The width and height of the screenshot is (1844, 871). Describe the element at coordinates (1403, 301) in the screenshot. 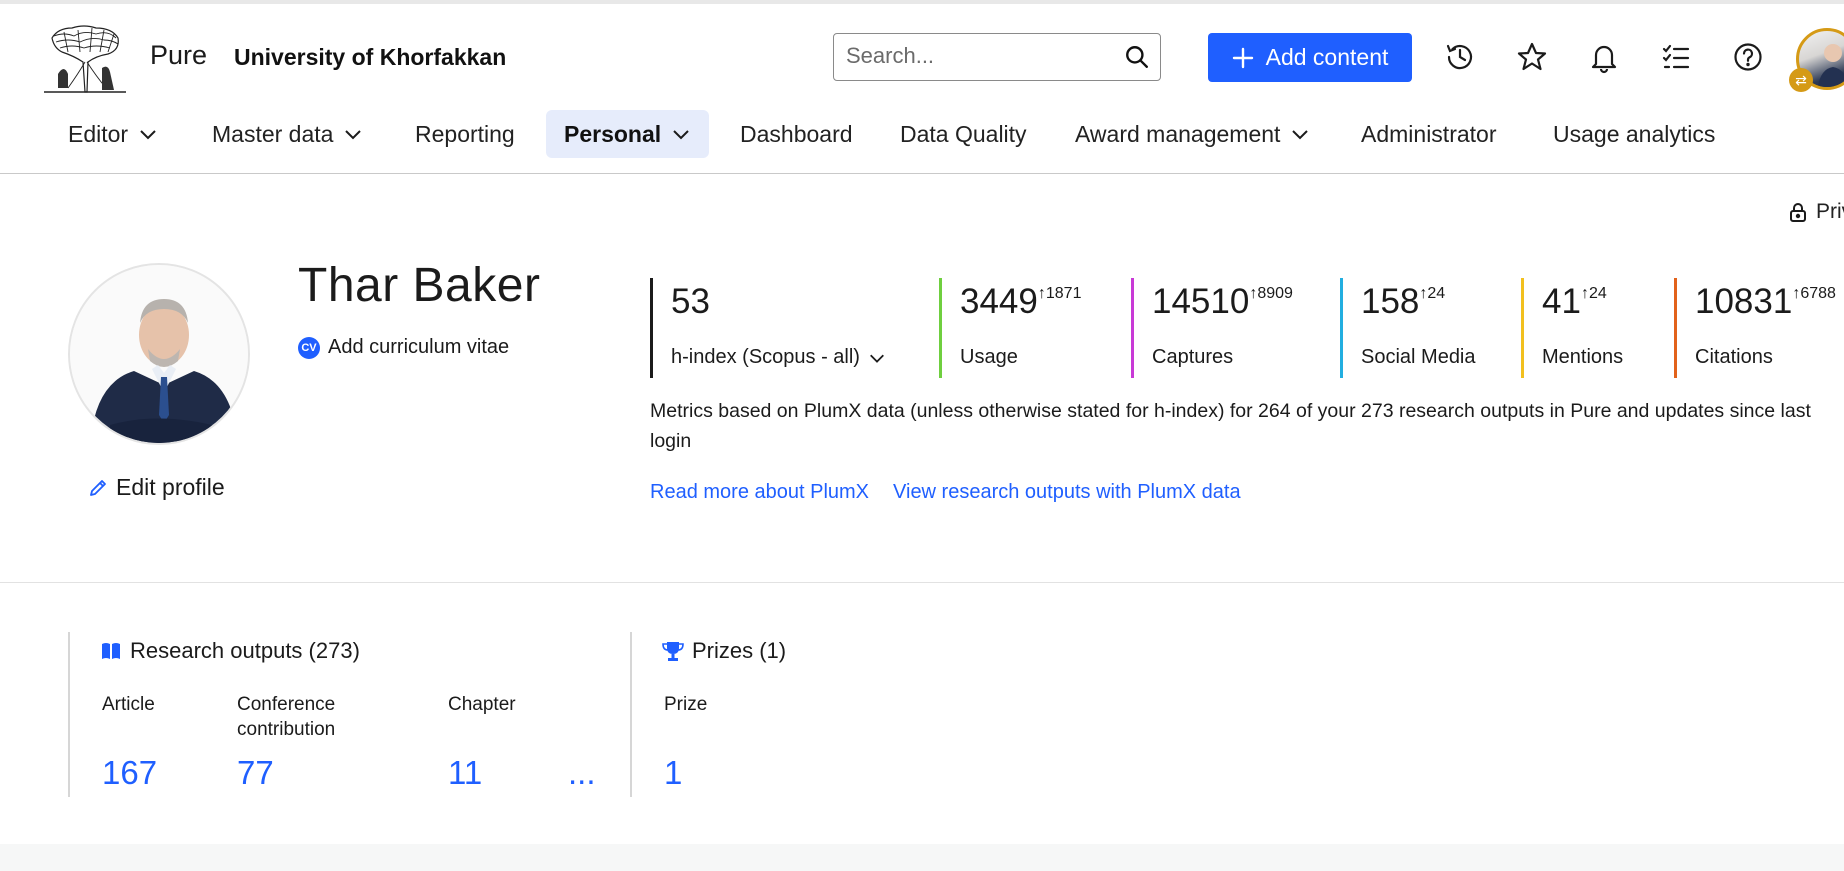

I see `metric-social-media-value: 158↑24` at that location.